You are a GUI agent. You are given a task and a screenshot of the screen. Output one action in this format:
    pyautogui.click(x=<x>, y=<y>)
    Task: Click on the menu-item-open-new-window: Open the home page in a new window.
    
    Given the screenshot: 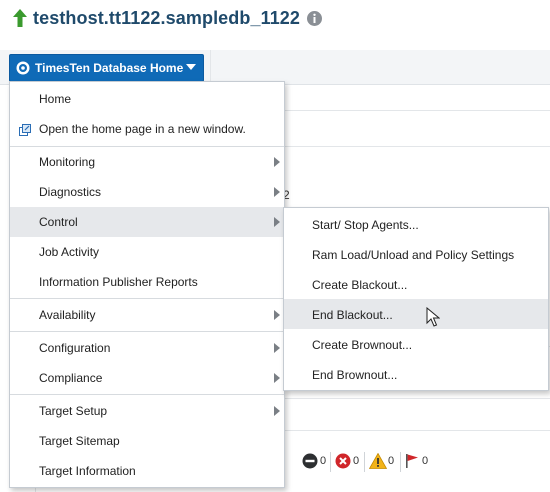 What is the action you would take?
    pyautogui.click(x=147, y=129)
    